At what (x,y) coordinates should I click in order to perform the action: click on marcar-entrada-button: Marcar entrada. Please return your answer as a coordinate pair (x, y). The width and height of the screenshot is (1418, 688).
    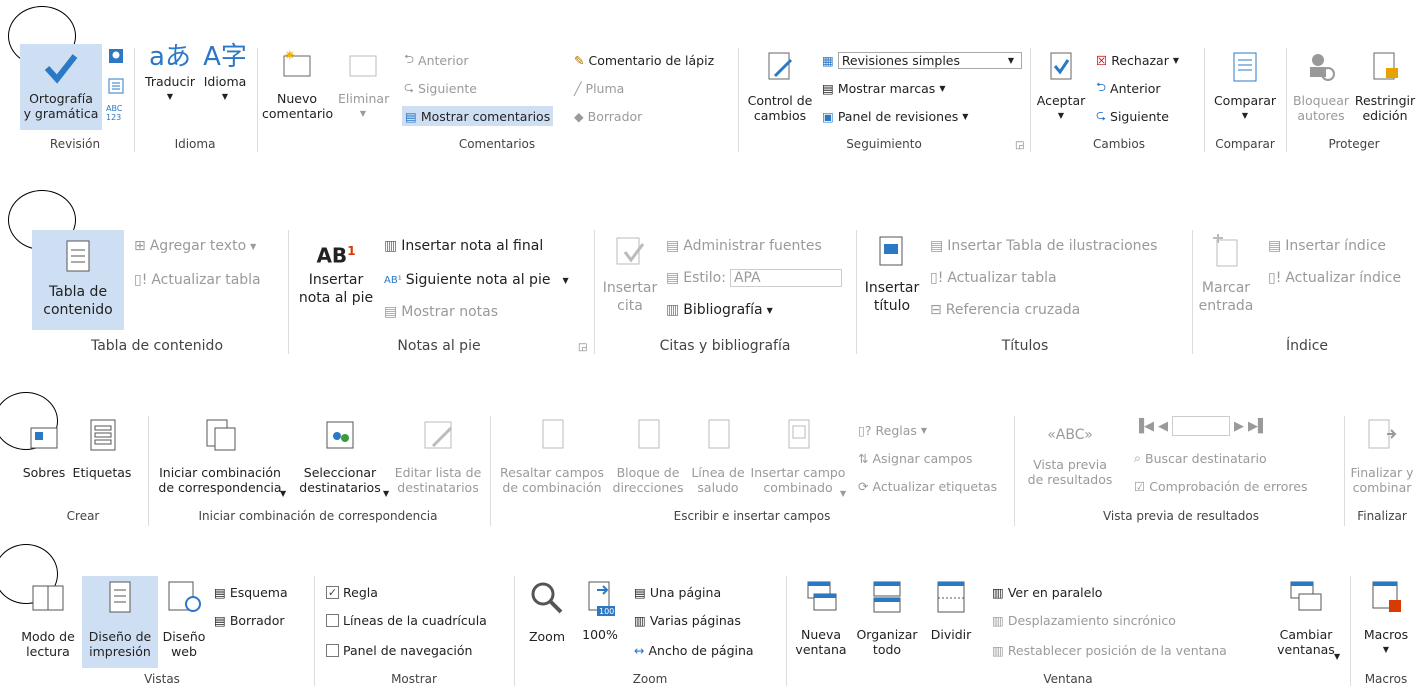
    Looking at the image, I should click on (1226, 274).